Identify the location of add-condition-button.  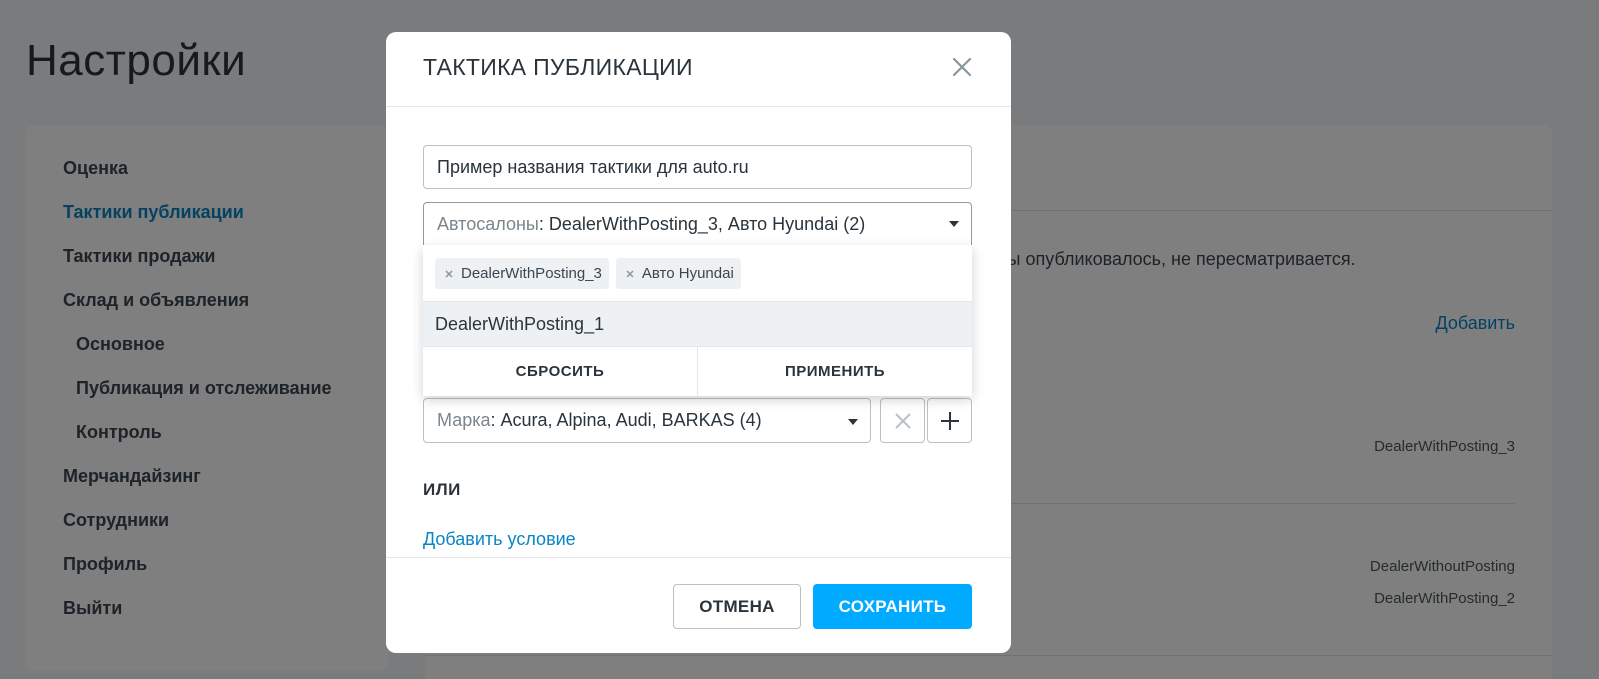
(949, 420).